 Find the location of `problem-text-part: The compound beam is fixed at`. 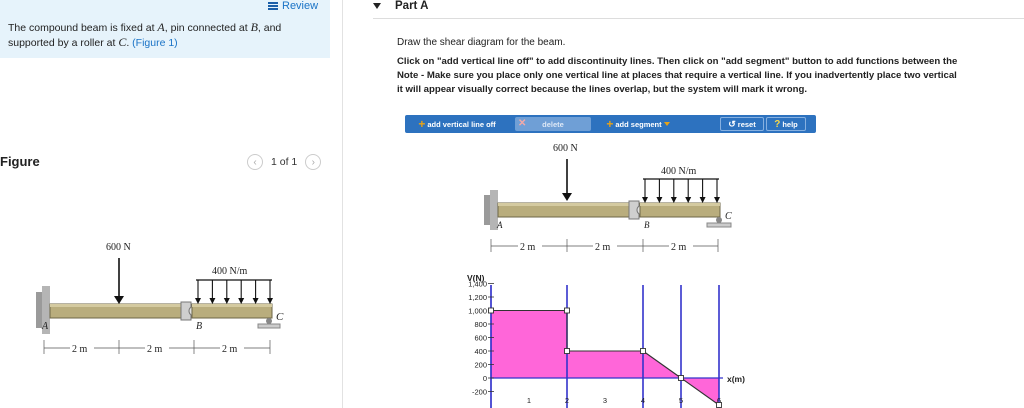

problem-text-part: The compound beam is fixed at is located at coordinates (83, 28).